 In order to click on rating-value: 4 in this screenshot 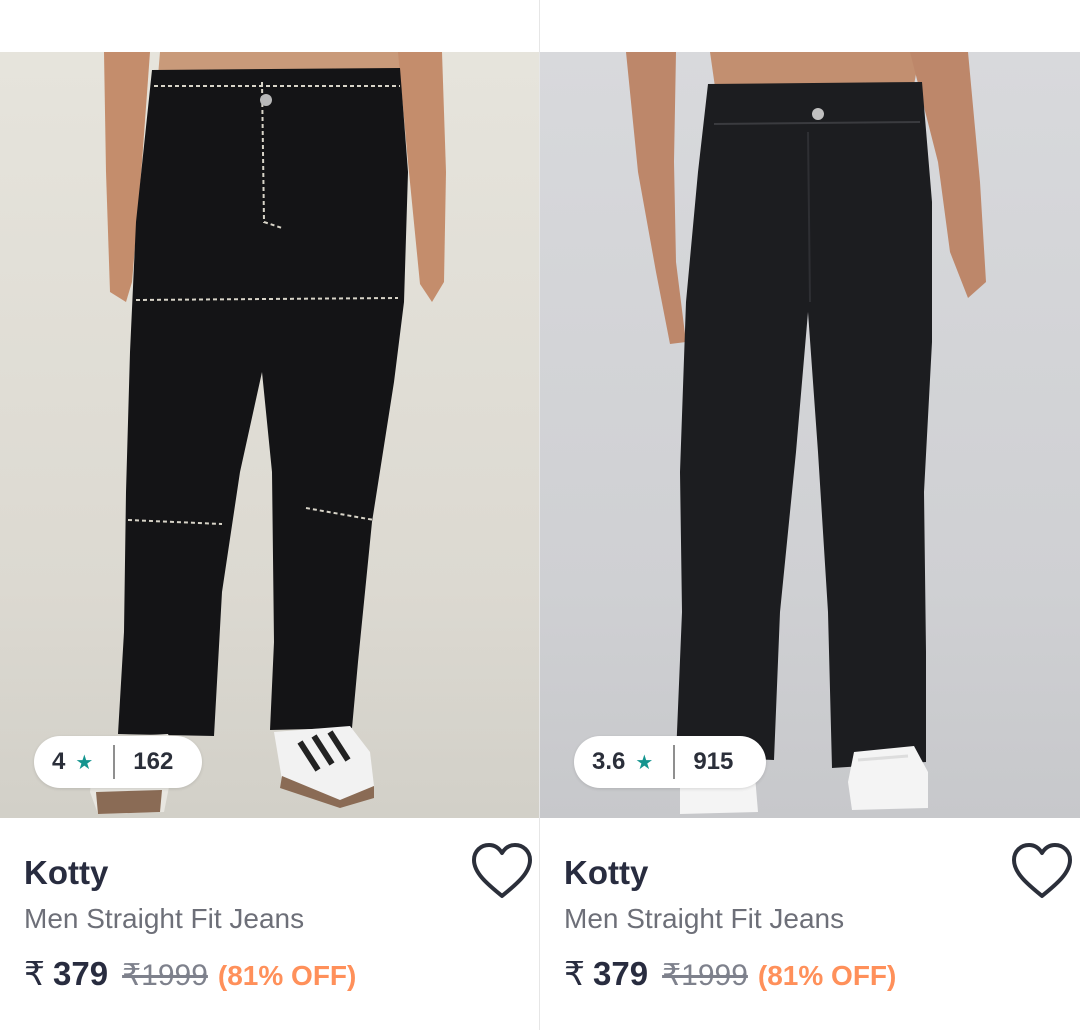, I will do `click(59, 761)`.